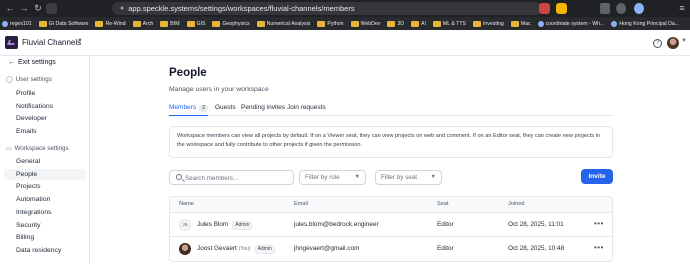 The height and width of the screenshot is (264, 690). I want to click on member-name-cell: Joost Gevaert (You) Admin, so click(236, 249).